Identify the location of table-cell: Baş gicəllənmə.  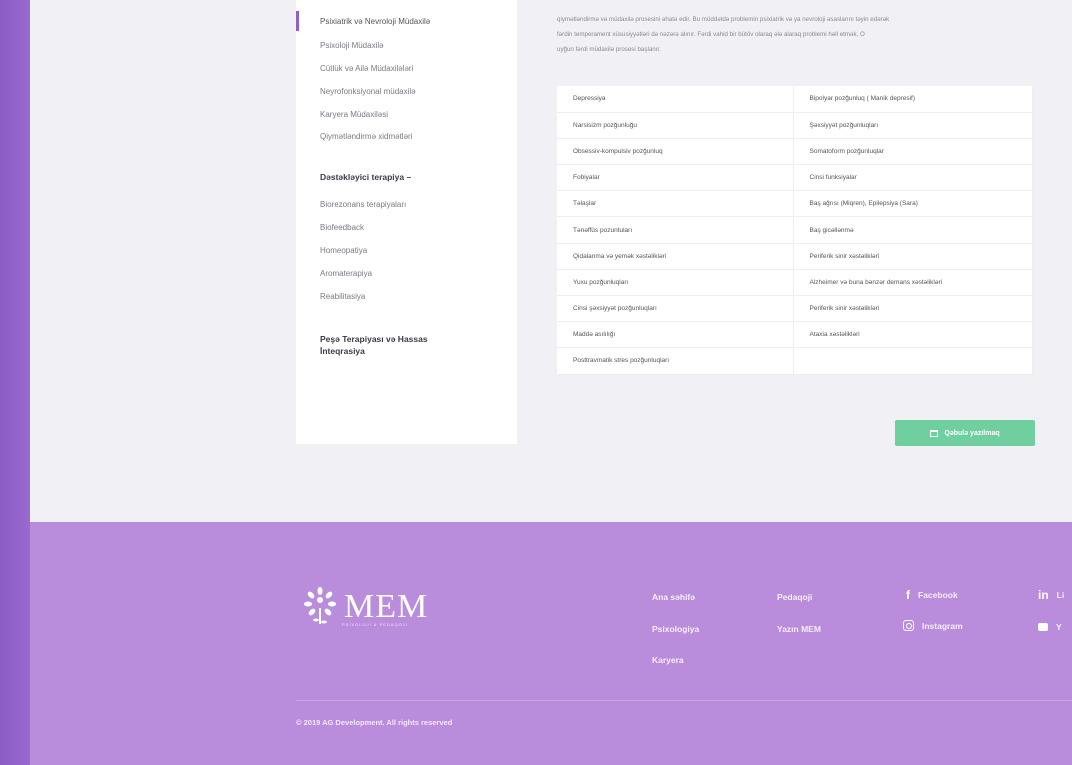
(913, 230).